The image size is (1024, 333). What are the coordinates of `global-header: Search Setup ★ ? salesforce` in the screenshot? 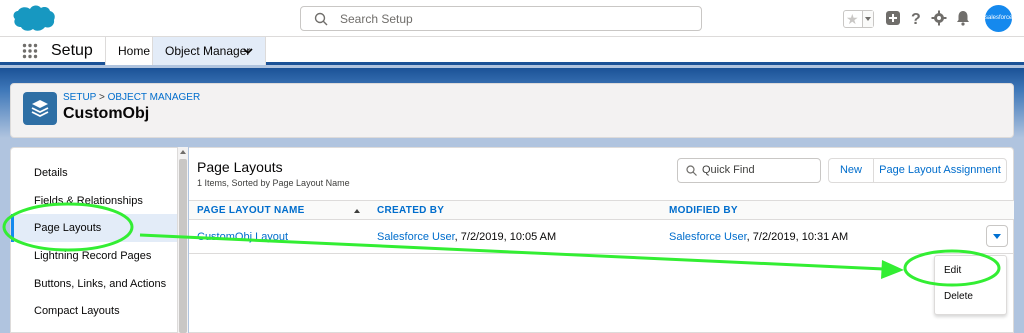 It's located at (512, 18).